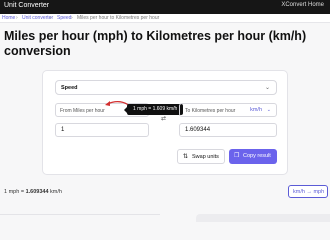  I want to click on from-value-text: 1, so click(63, 130).